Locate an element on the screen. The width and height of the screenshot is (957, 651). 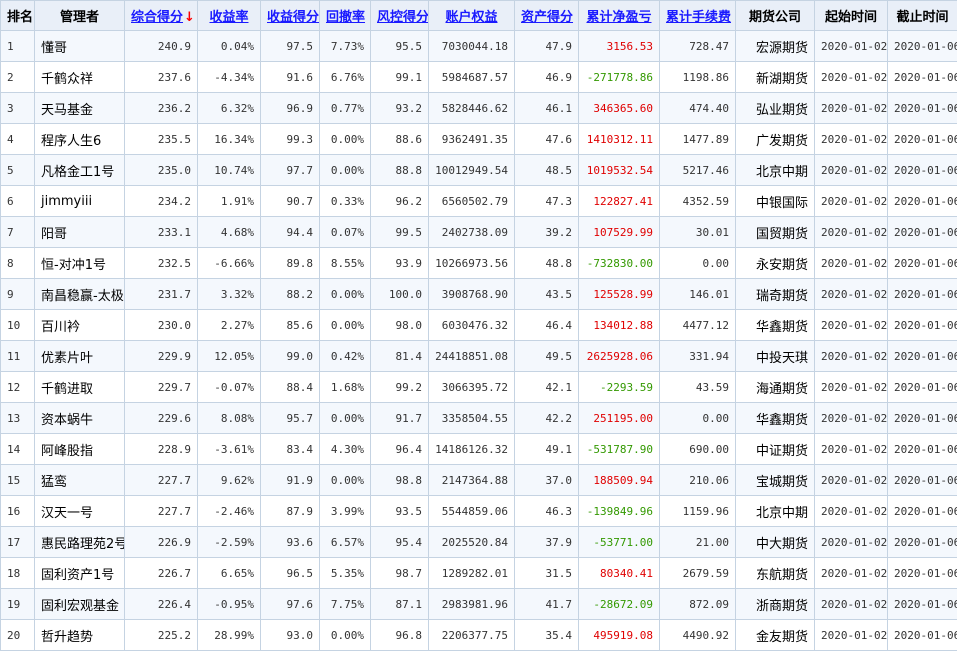
cell-equity: 2147364.88 is located at coordinates (472, 480).